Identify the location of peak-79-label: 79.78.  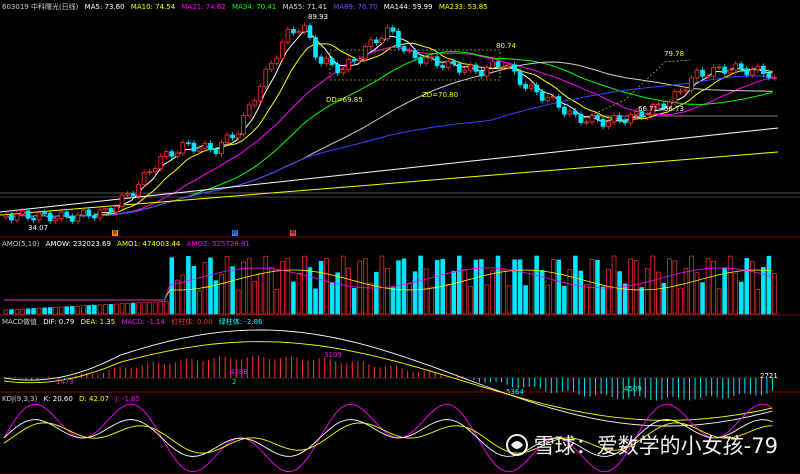
(674, 54).